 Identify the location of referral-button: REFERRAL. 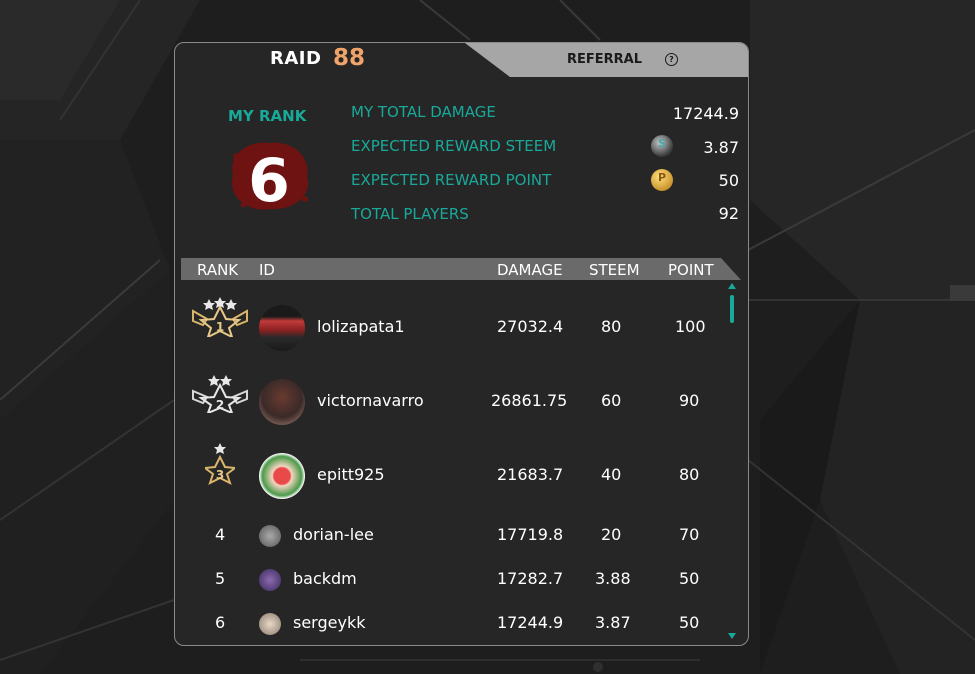
(604, 59).